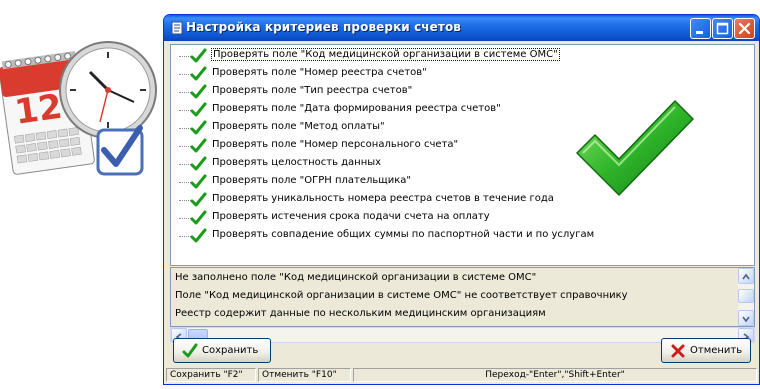 The image size is (760, 389). I want to click on scroll-thumb, so click(746, 296).